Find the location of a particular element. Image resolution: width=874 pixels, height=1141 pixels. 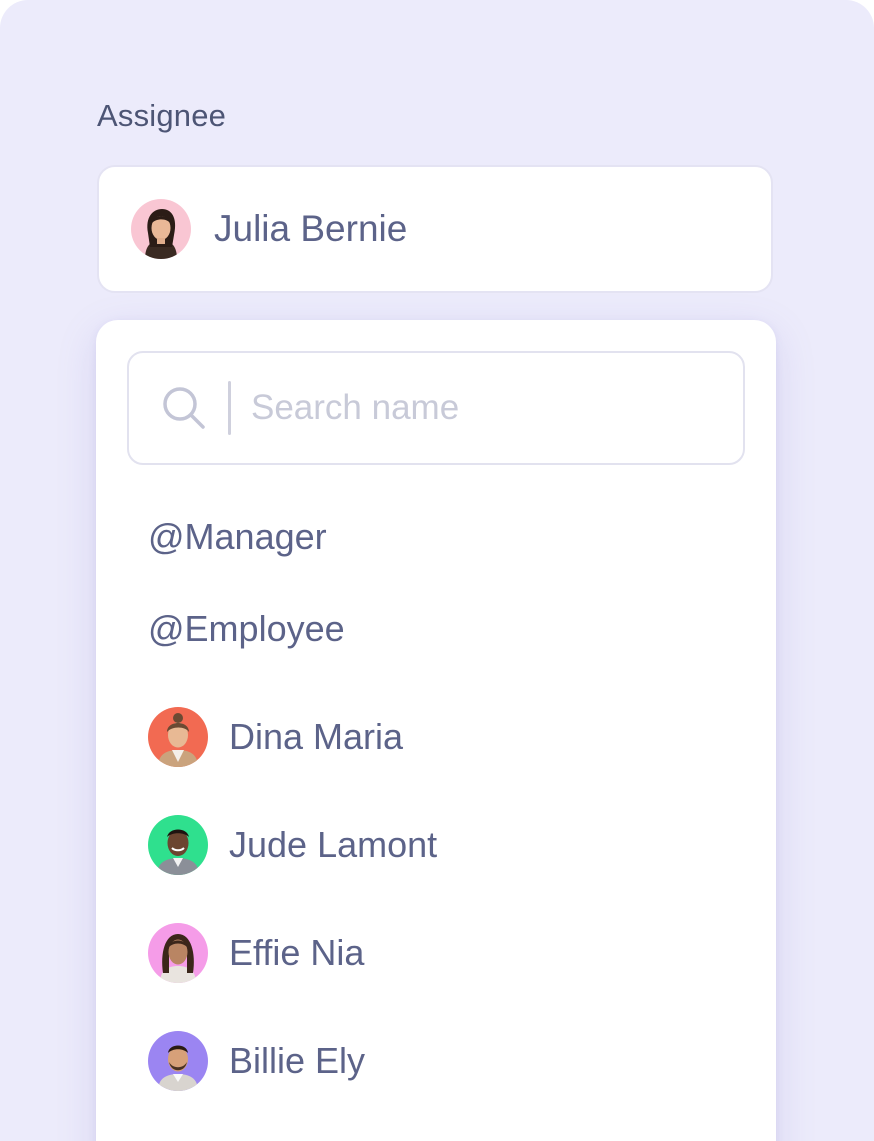

person-name: Effie Nia is located at coordinates (297, 952).